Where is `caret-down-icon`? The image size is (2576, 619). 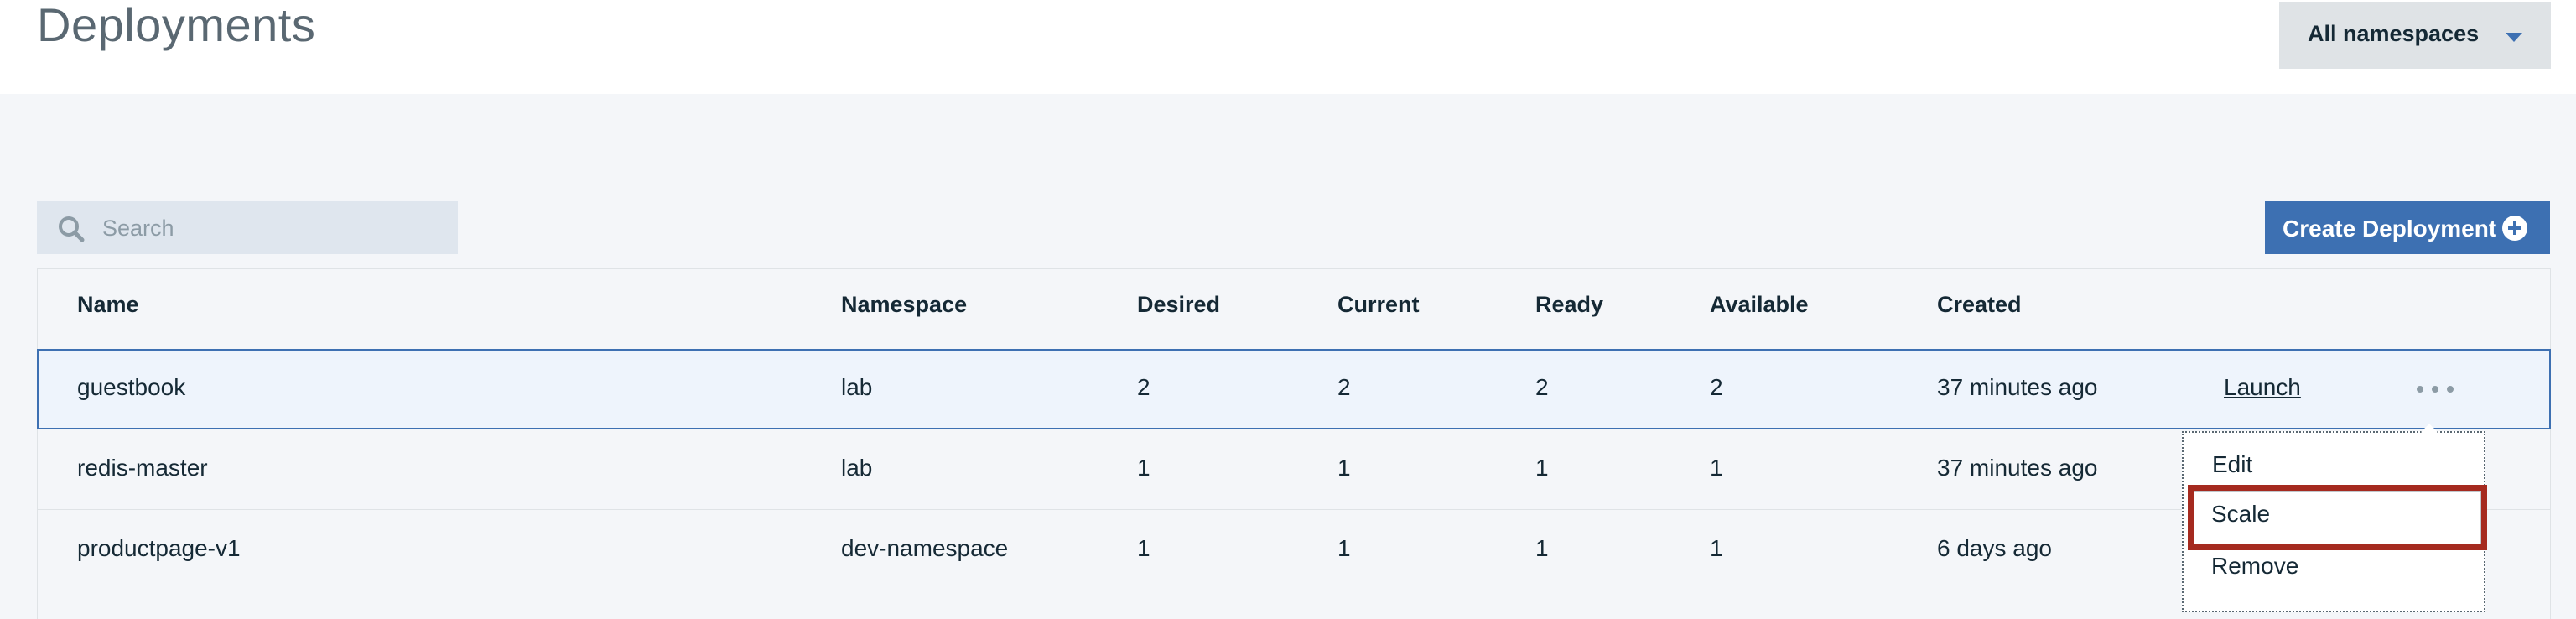 caret-down-icon is located at coordinates (2514, 37).